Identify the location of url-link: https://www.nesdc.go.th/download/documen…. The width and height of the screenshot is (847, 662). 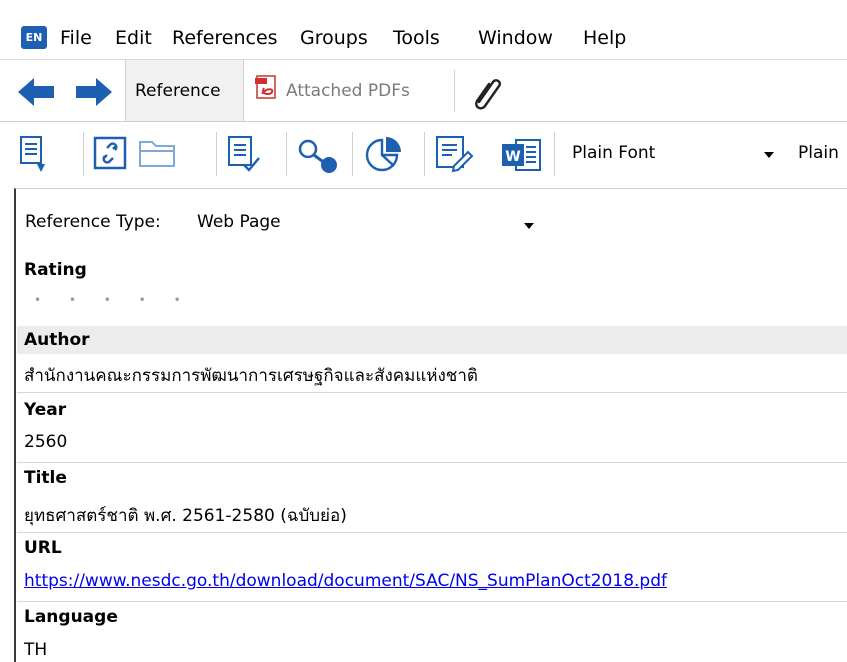
(345, 581).